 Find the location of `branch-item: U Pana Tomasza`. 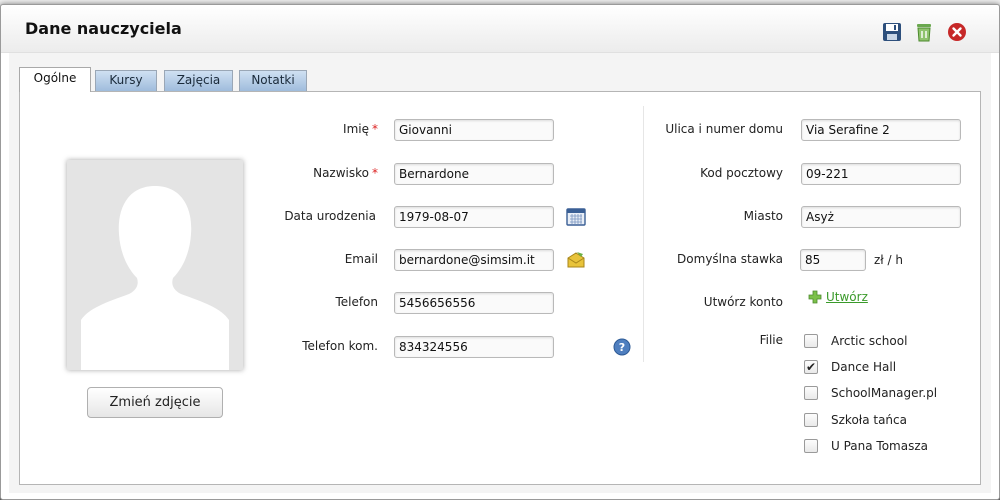

branch-item: U Pana Tomasza is located at coordinates (866, 446).